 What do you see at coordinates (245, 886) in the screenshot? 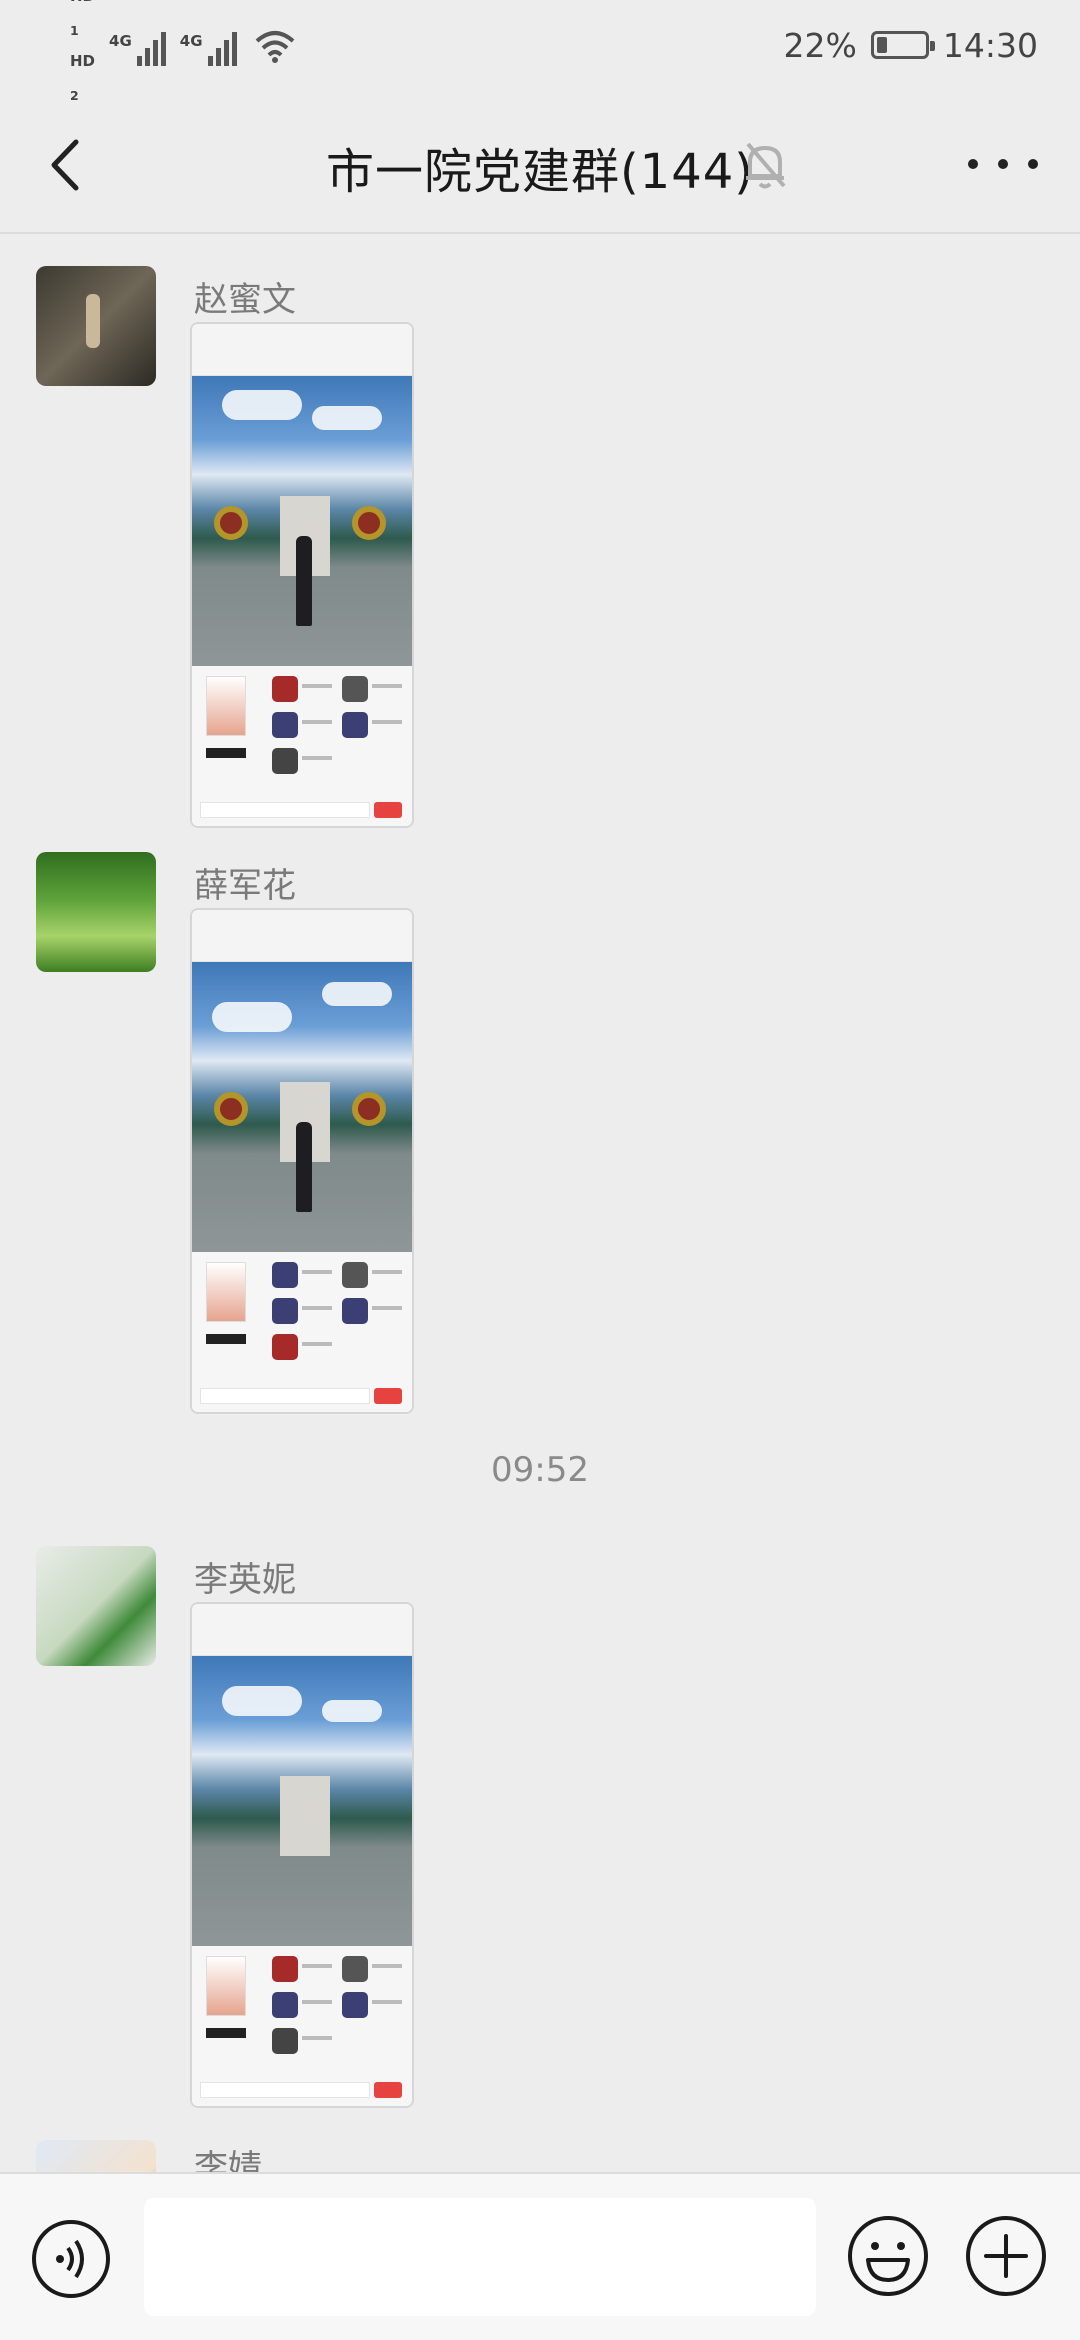
I see `sender-name: 薛军花` at bounding box center [245, 886].